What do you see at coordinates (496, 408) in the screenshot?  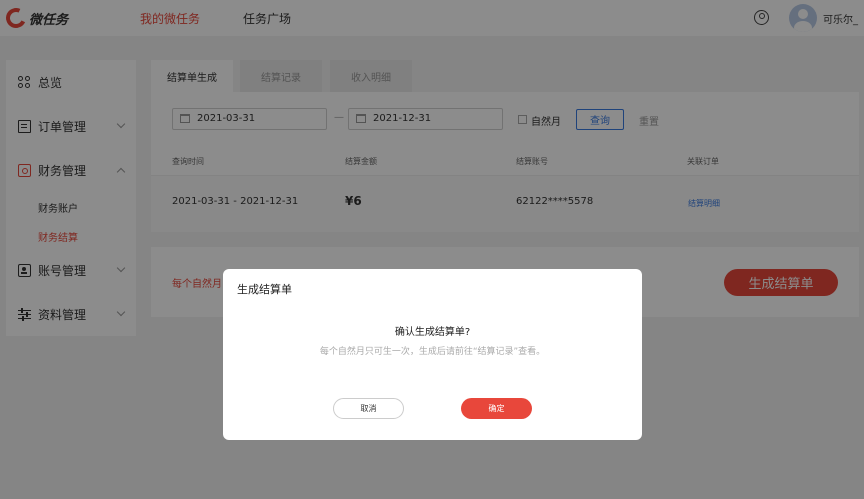 I see `confirm-button: 确定` at bounding box center [496, 408].